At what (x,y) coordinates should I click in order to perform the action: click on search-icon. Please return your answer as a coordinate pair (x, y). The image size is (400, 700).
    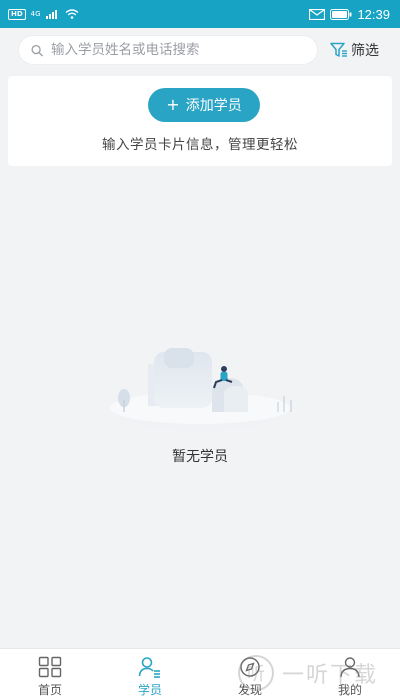
    Looking at the image, I should click on (37, 50).